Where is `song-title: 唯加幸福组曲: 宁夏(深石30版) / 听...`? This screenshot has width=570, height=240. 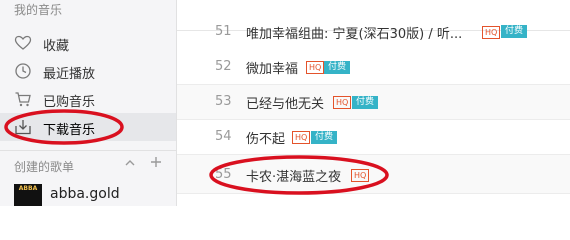
song-title: 唯加幸福组曲: 宁夏(深石30版) / 听... is located at coordinates (354, 34).